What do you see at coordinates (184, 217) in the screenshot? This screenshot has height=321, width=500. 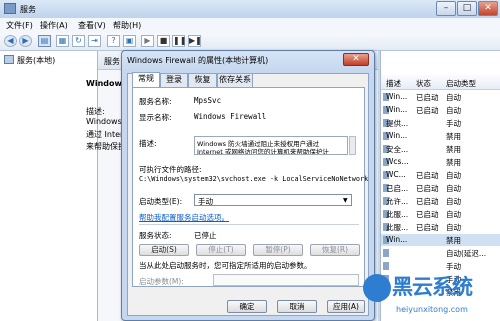 I see `help-configure-link: 帮助我配置服务启动选项。` at bounding box center [184, 217].